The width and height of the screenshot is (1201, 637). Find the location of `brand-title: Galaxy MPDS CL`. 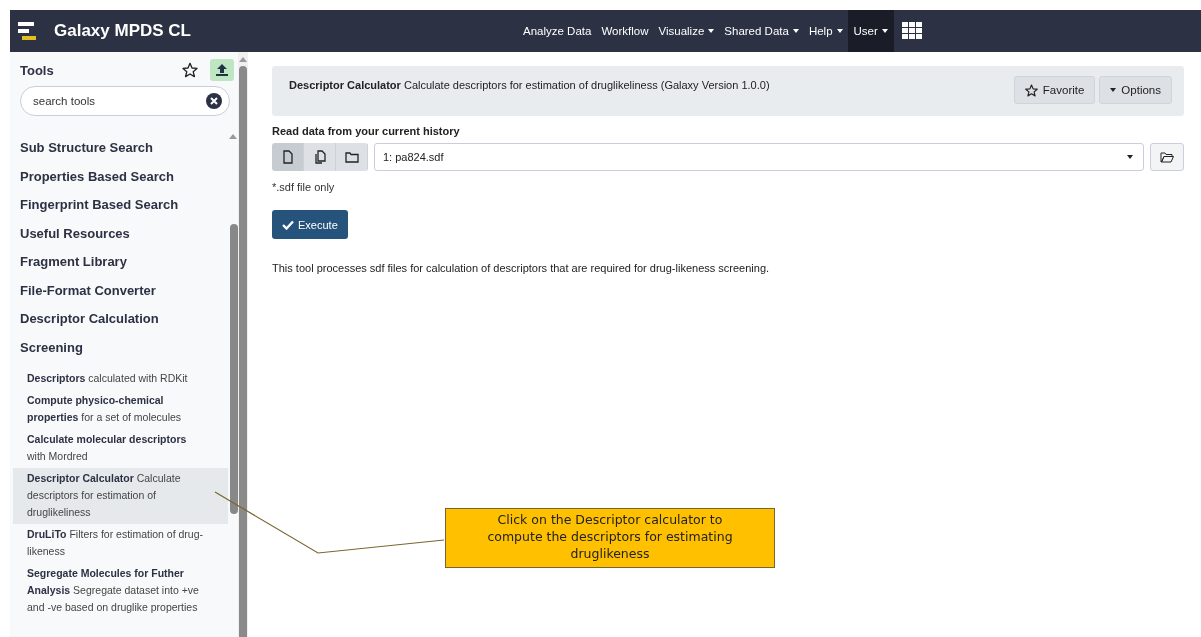

brand-title: Galaxy MPDS CL is located at coordinates (122, 31).